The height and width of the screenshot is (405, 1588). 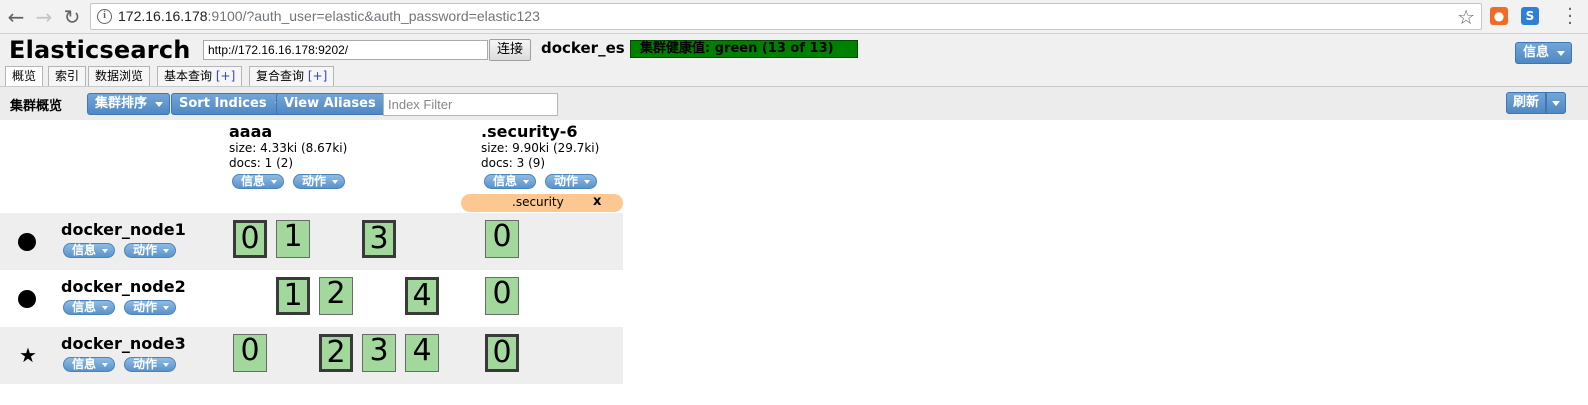 What do you see at coordinates (422, 296) in the screenshot?
I see `primary-shard: 4` at bounding box center [422, 296].